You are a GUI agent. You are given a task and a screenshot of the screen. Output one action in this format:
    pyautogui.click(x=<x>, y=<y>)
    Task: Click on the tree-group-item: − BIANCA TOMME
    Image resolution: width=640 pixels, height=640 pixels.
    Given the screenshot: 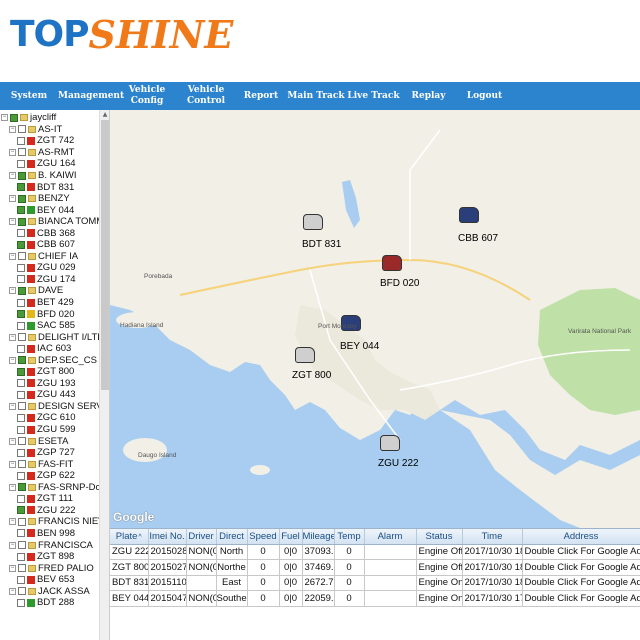 What is the action you would take?
    pyautogui.click(x=49, y=222)
    